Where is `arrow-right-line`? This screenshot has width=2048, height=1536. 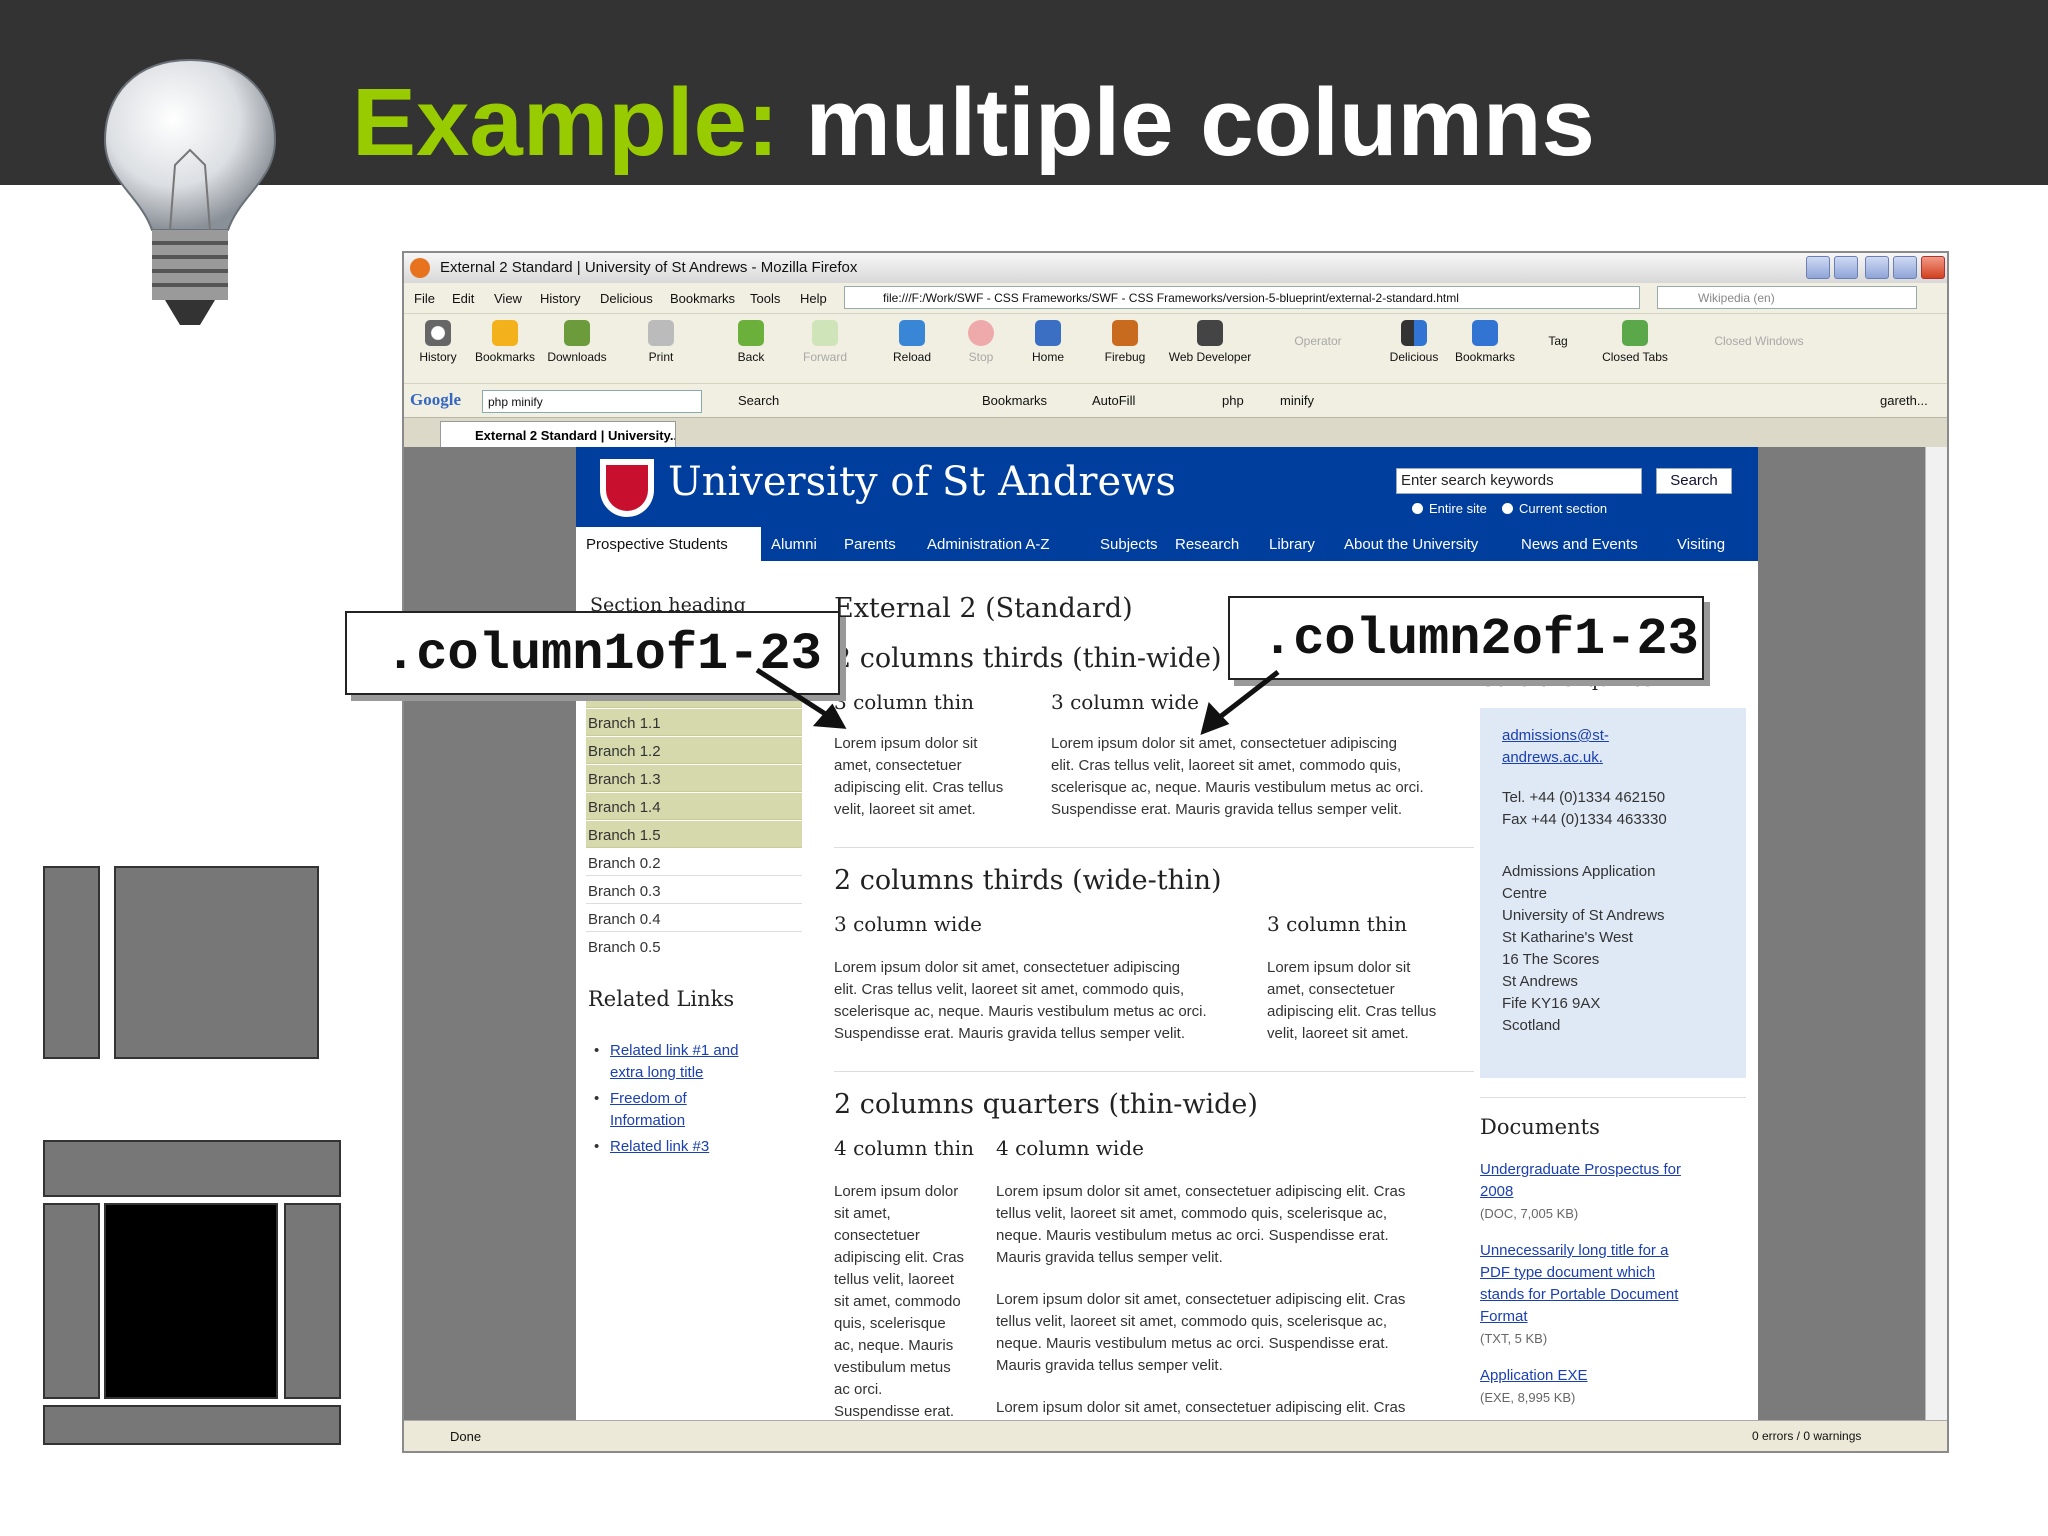 arrow-right-line is located at coordinates (1247, 696).